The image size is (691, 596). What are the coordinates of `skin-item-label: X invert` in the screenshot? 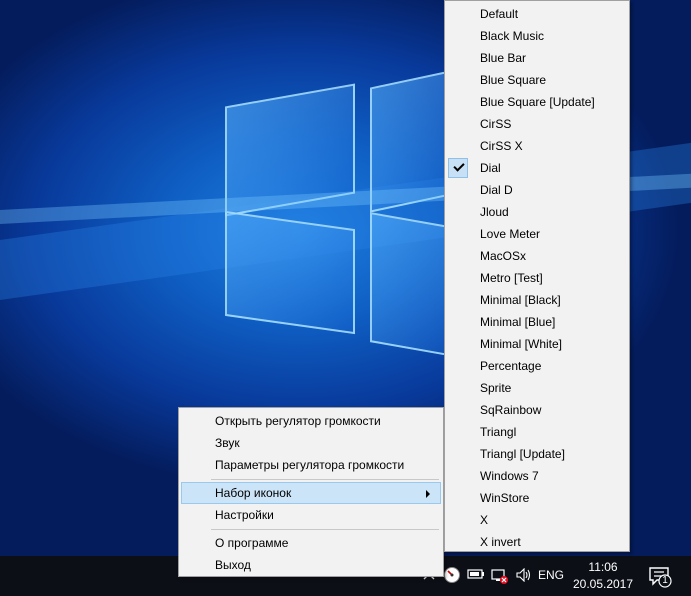 It's located at (500, 542).